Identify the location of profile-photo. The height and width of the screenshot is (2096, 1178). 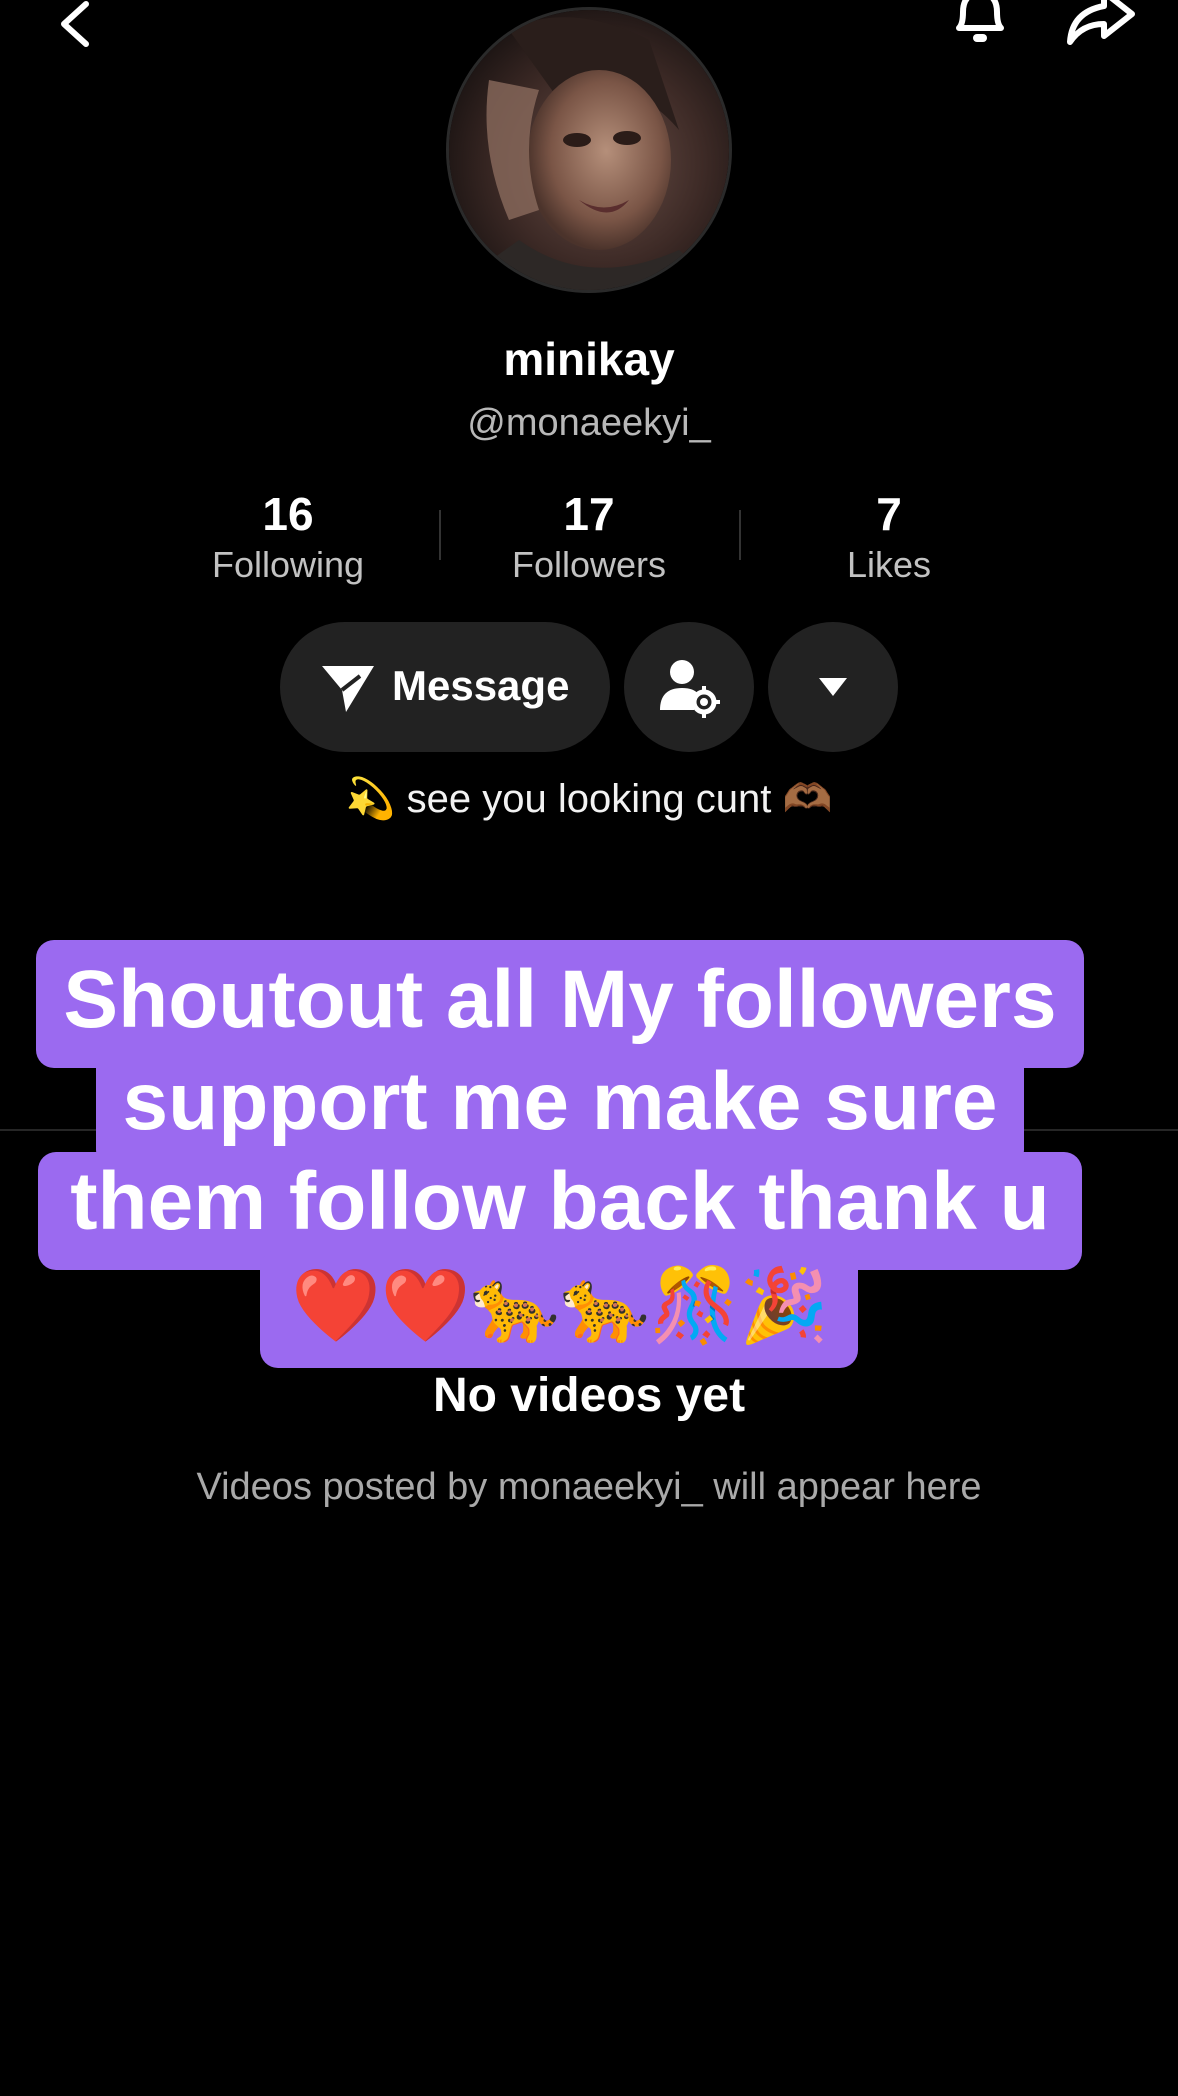
(589, 150).